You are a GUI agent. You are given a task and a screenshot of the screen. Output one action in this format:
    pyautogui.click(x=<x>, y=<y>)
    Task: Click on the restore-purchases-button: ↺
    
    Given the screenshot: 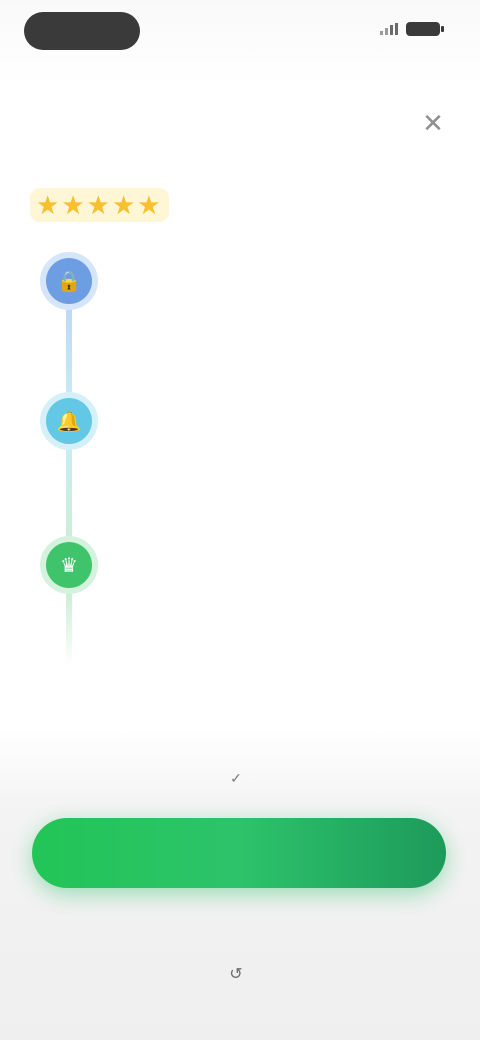 What is the action you would take?
    pyautogui.click(x=240, y=974)
    